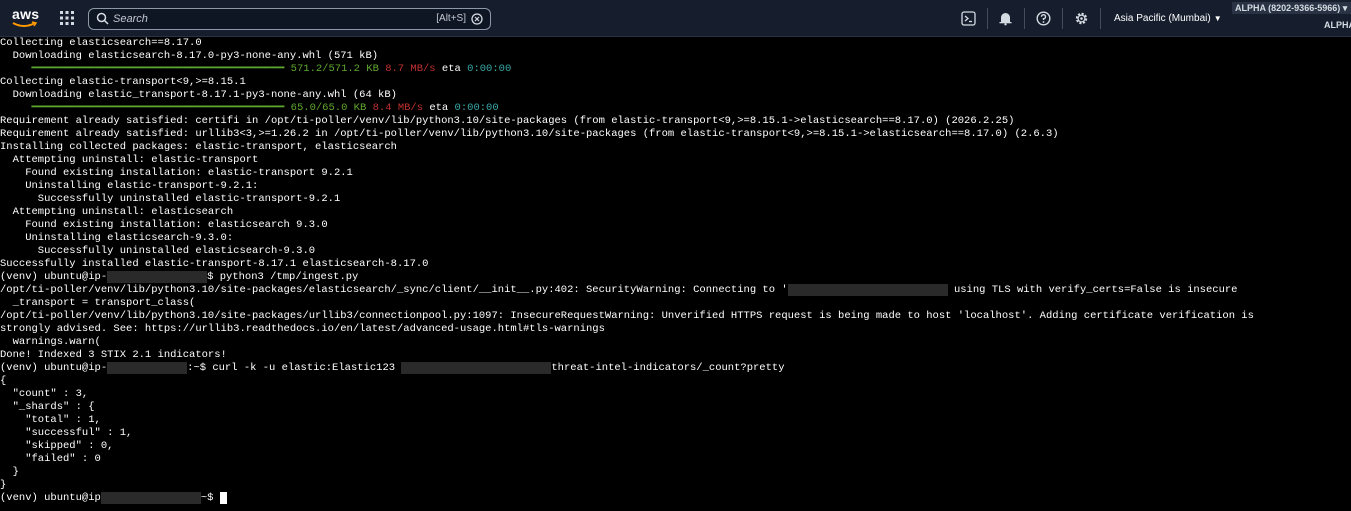 The height and width of the screenshot is (511, 1351). I want to click on region-label: Asia Pacific (Mumbai), so click(1162, 18).